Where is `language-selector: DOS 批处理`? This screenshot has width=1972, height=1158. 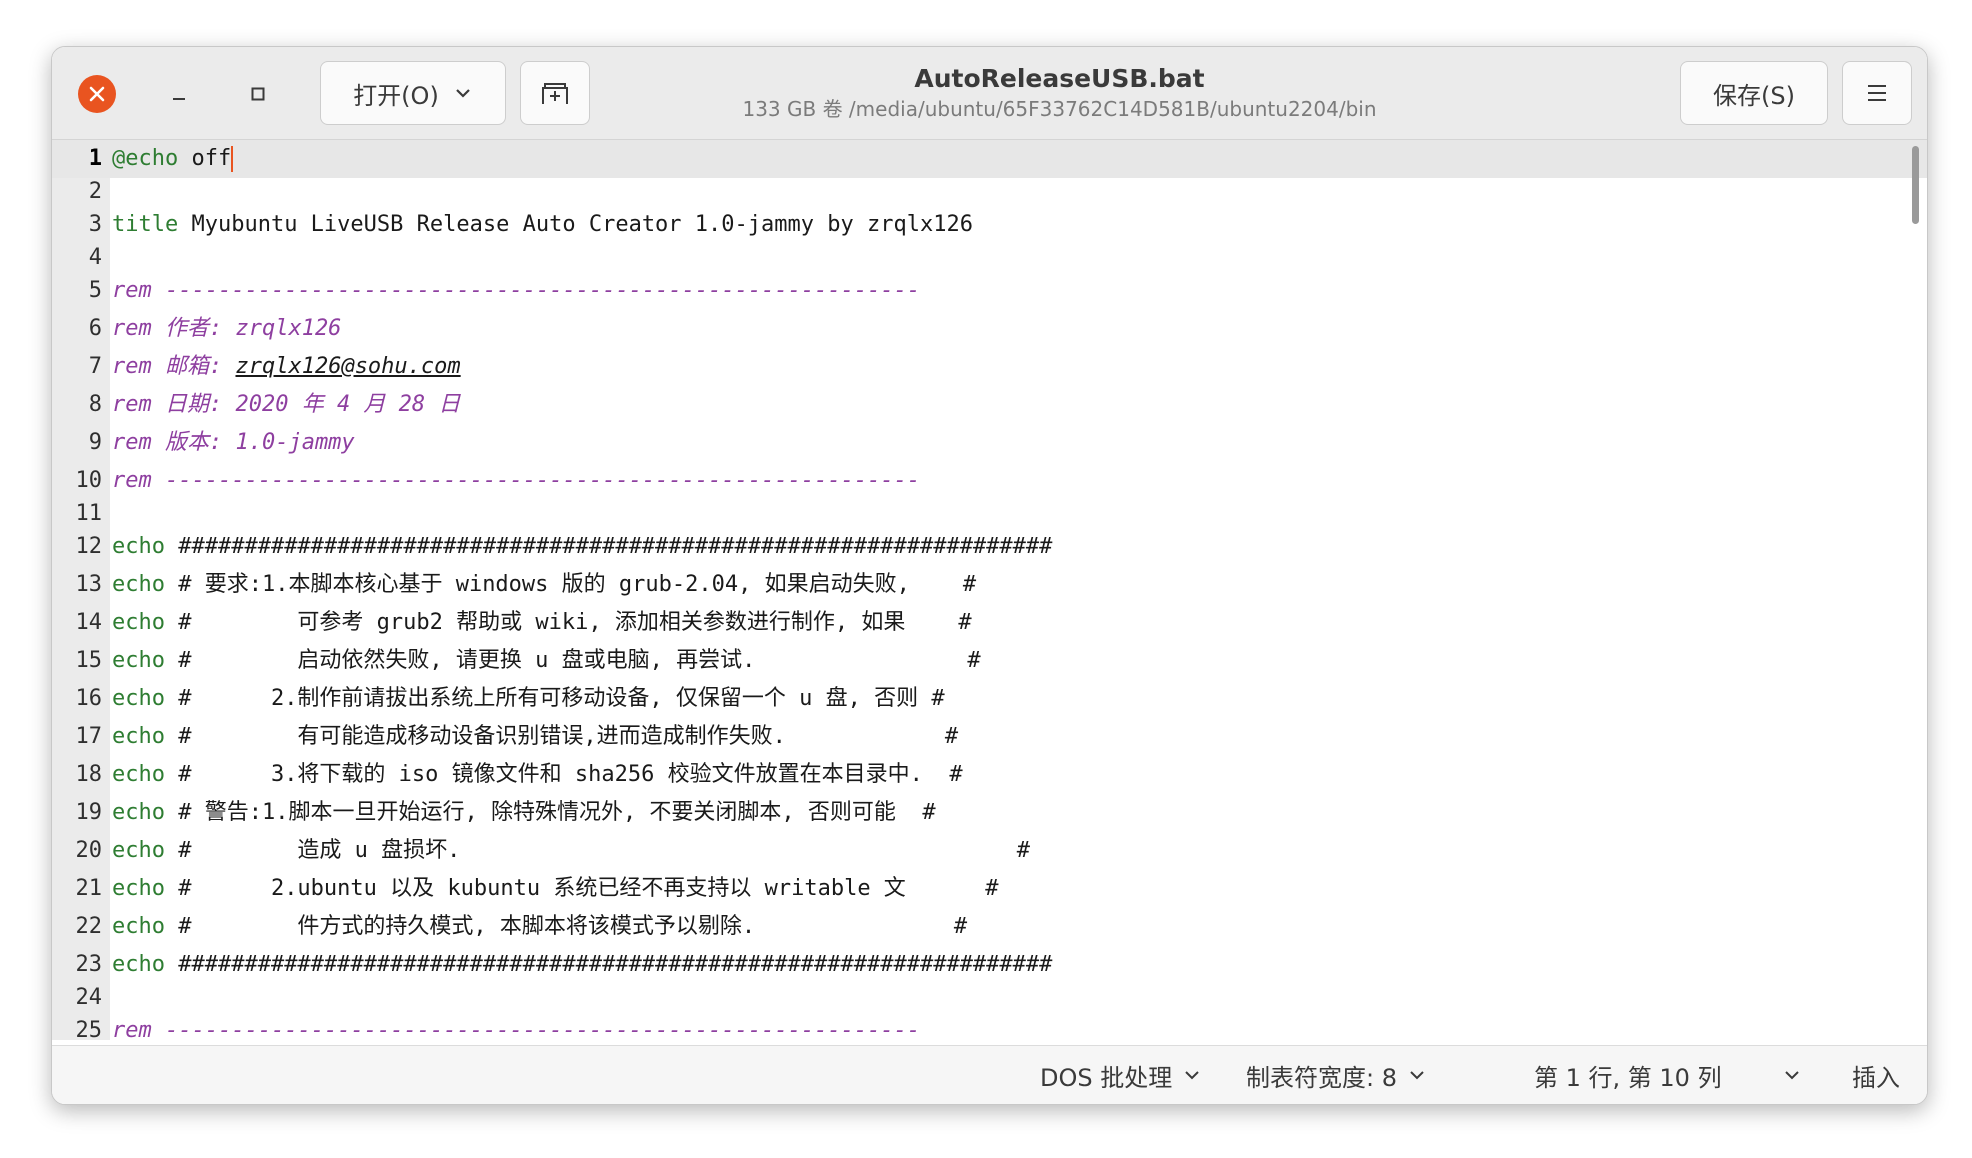
language-selector: DOS 批处理 is located at coordinates (1121, 1075).